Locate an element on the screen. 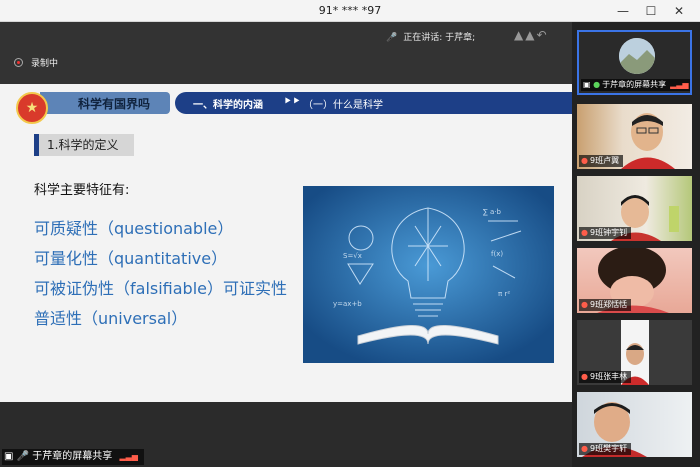  participant-tile: ● 9班卢翼 is located at coordinates (634, 136).